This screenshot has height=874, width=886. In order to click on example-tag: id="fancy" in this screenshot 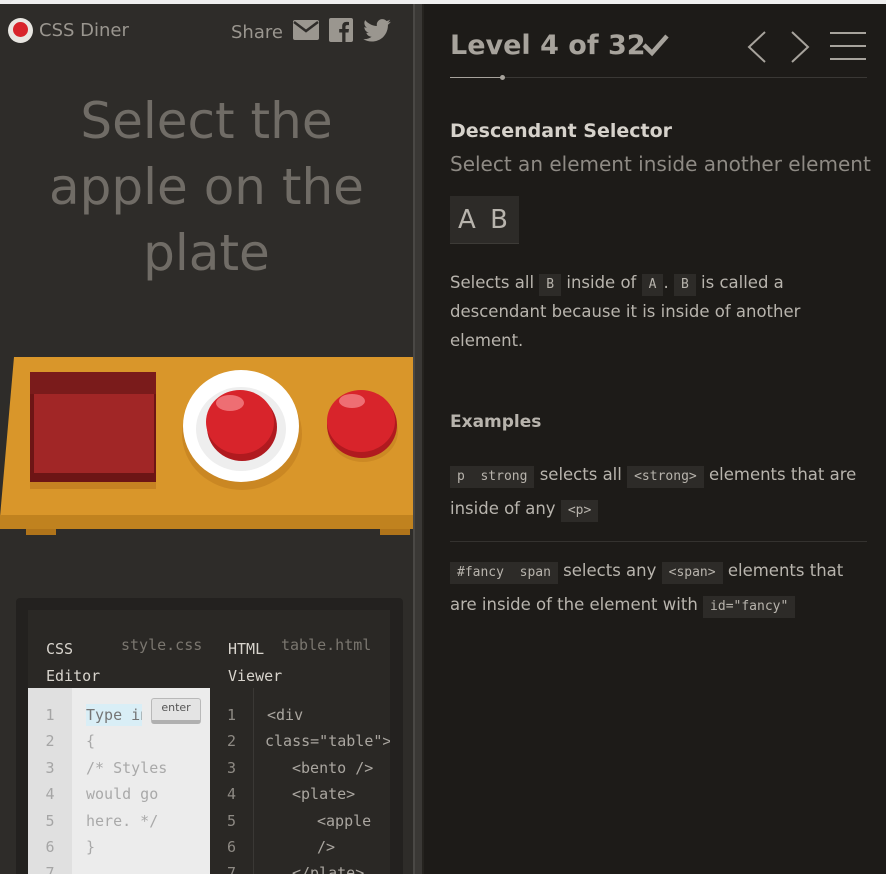, I will do `click(749, 607)`.